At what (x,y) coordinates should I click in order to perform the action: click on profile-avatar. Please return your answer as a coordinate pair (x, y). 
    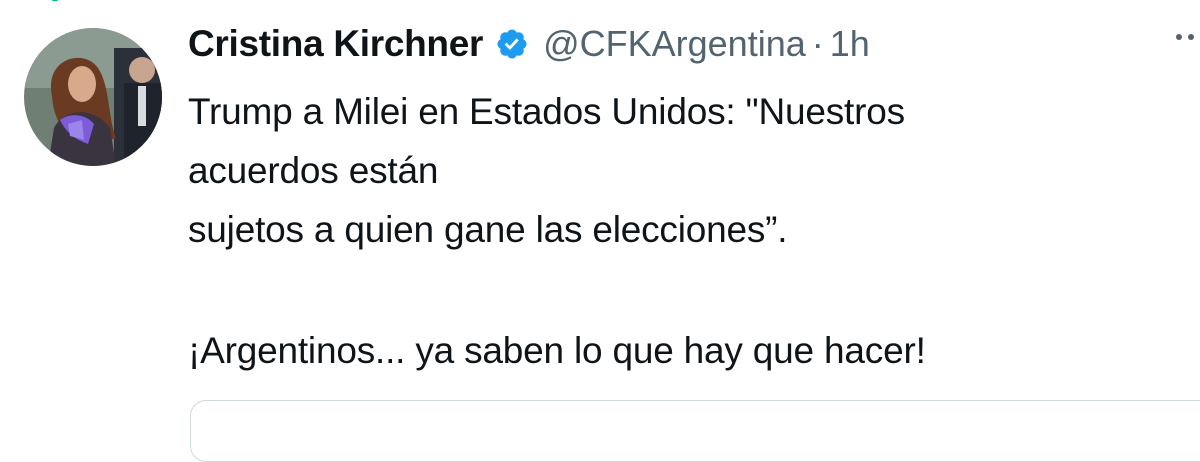
    Looking at the image, I should click on (93, 97).